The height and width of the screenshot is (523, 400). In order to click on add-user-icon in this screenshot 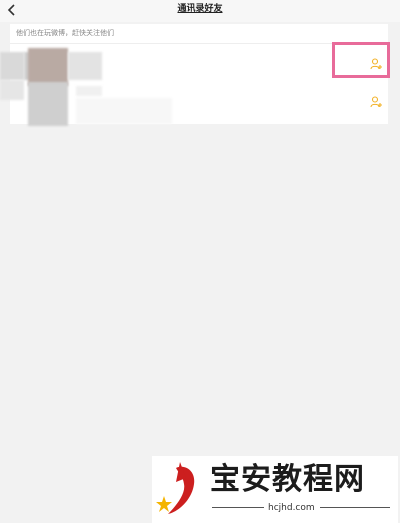, I will do `click(376, 102)`.